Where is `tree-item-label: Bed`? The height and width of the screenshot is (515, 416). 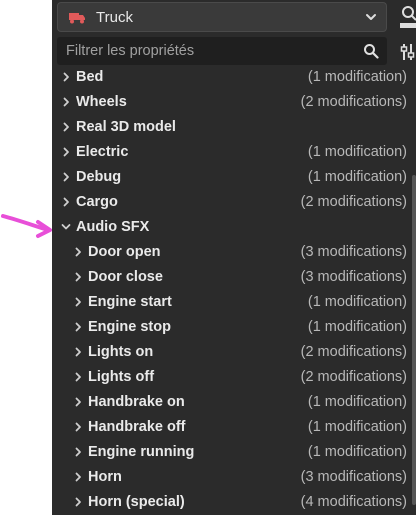 tree-item-label: Bed is located at coordinates (90, 76).